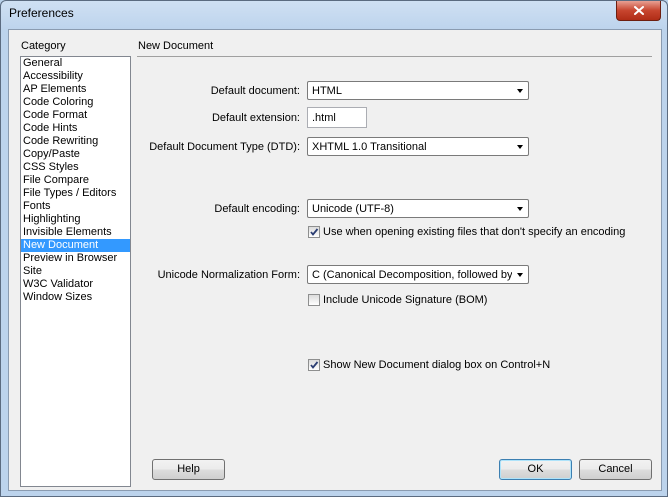  What do you see at coordinates (75, 284) in the screenshot?
I see `category-item-w3c-validator: W3C Validator` at bounding box center [75, 284].